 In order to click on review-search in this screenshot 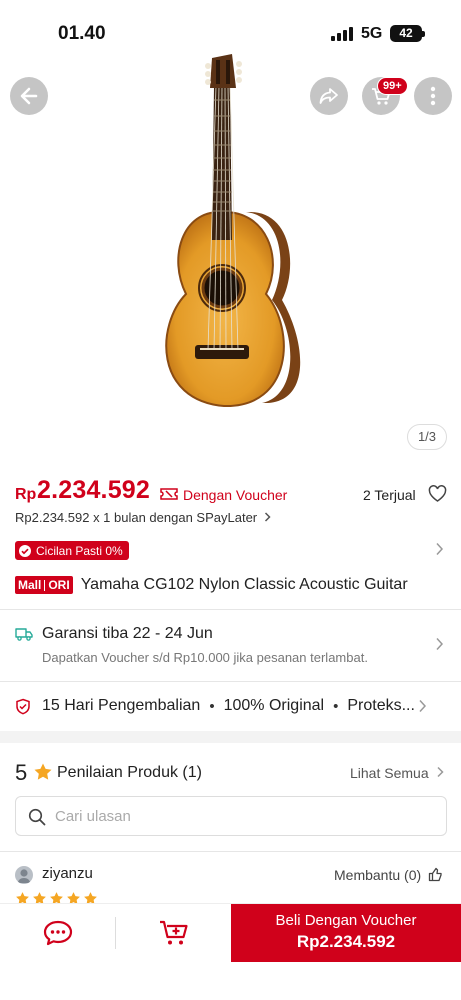, I will do `click(231, 816)`.